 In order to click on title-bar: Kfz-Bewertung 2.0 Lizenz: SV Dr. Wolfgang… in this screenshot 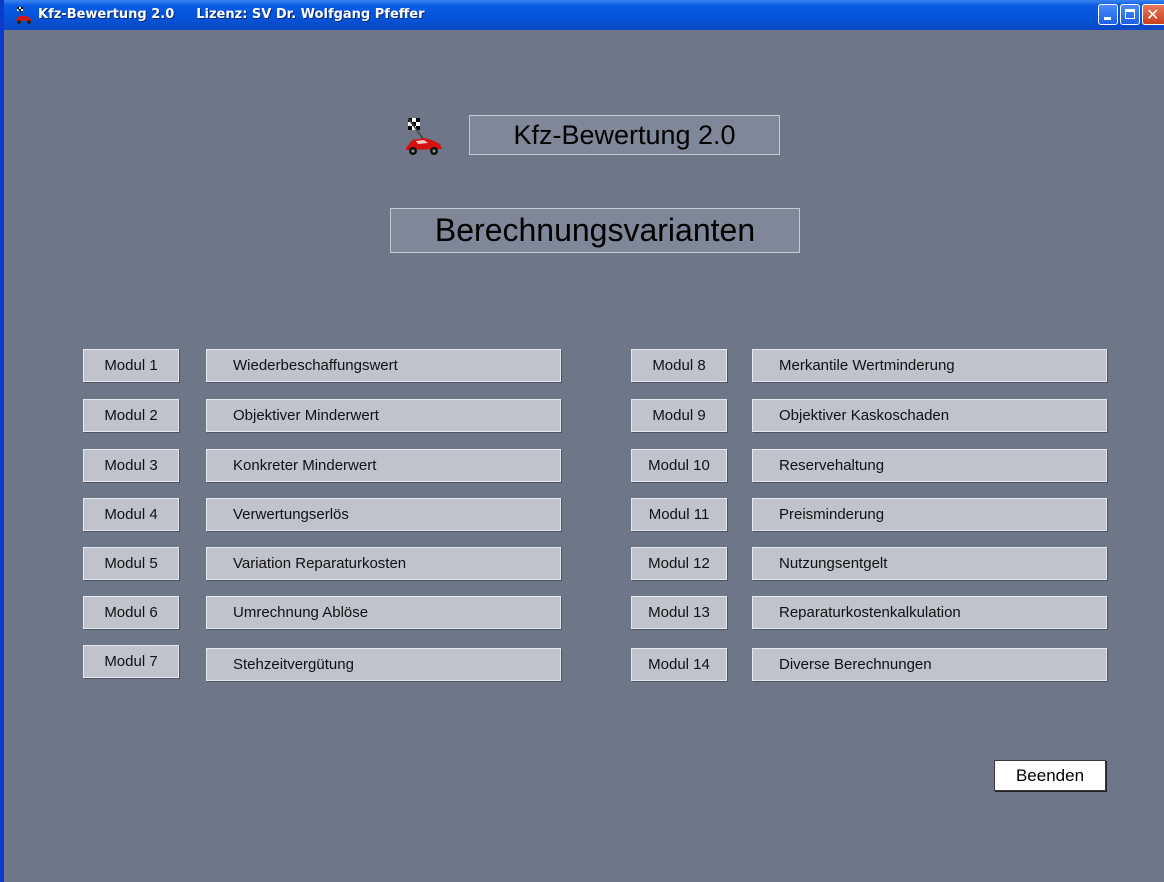, I will do `click(584, 15)`.